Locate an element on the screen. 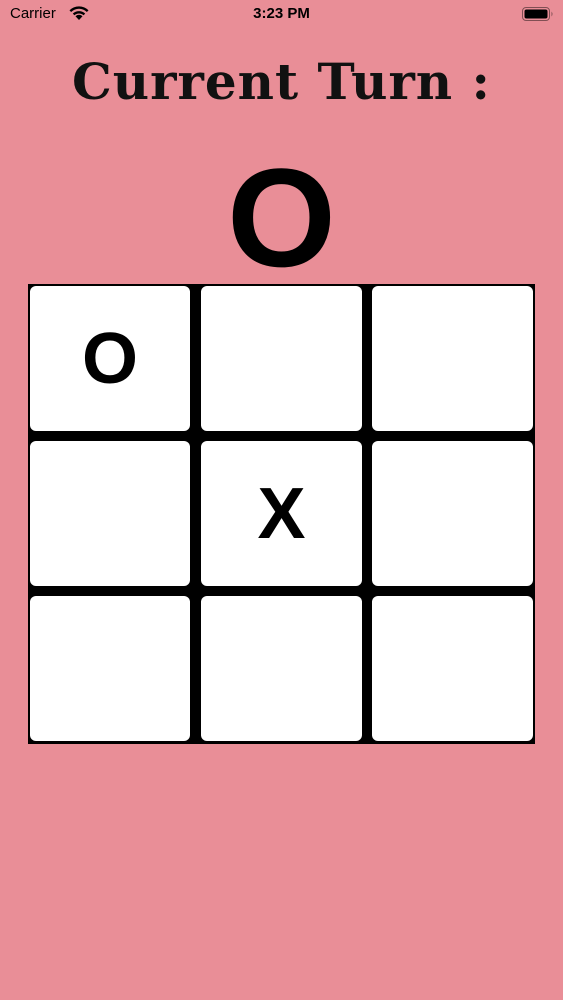 This screenshot has height=1000, width=563. battery-icon is located at coordinates (537, 14).